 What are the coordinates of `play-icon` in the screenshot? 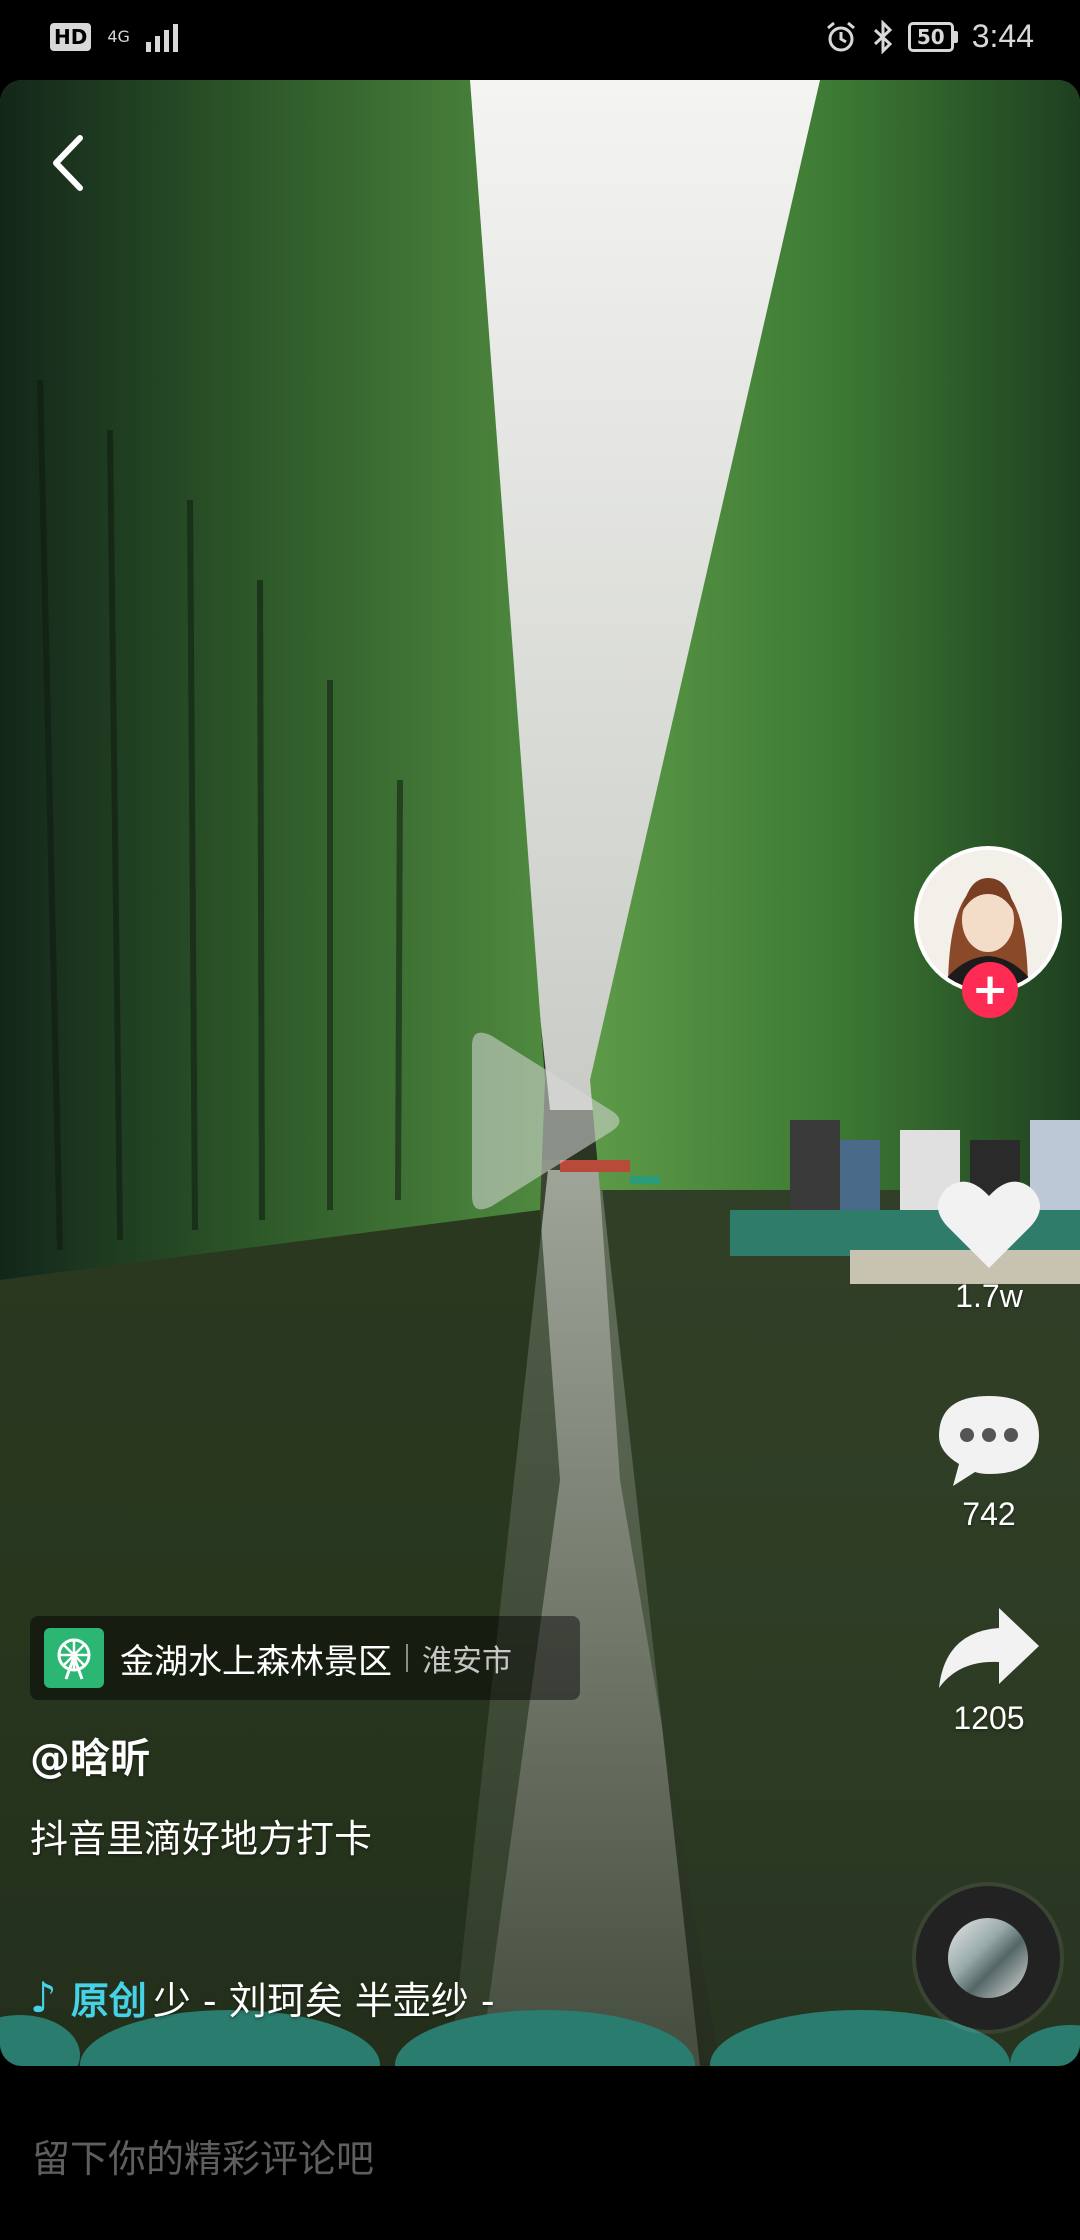 It's located at (542, 1121).